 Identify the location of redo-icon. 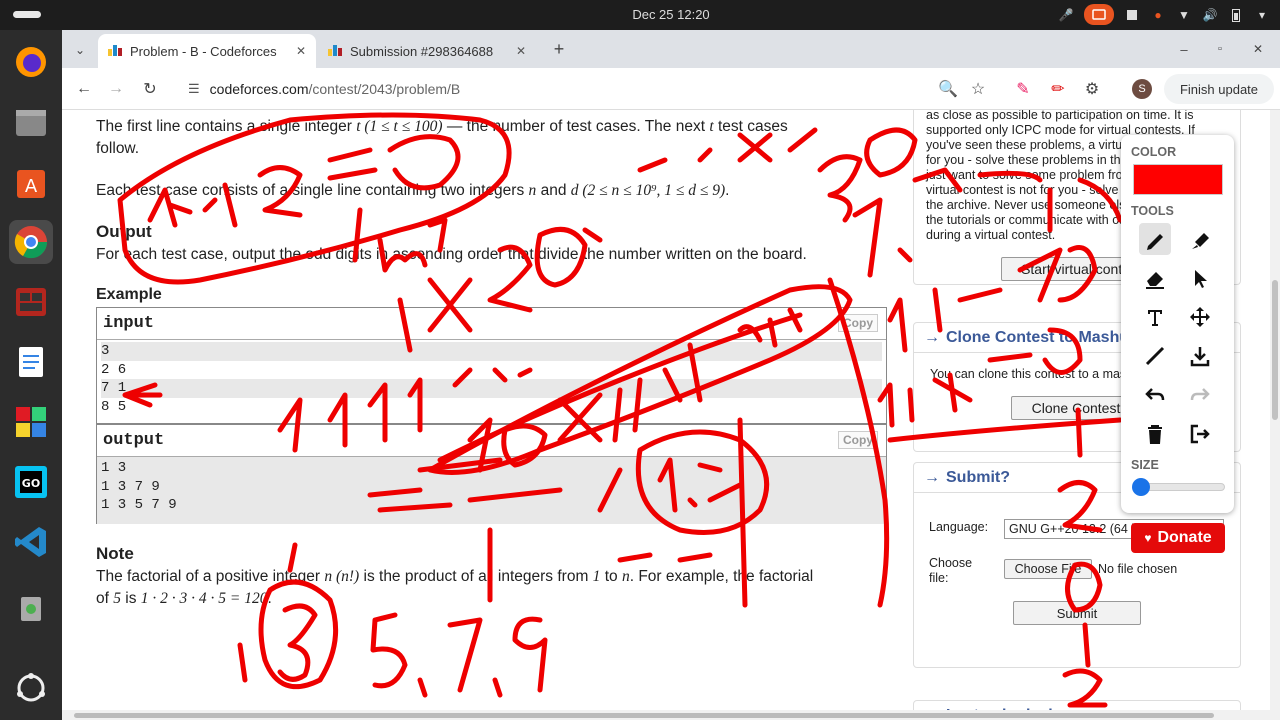
(1200, 395).